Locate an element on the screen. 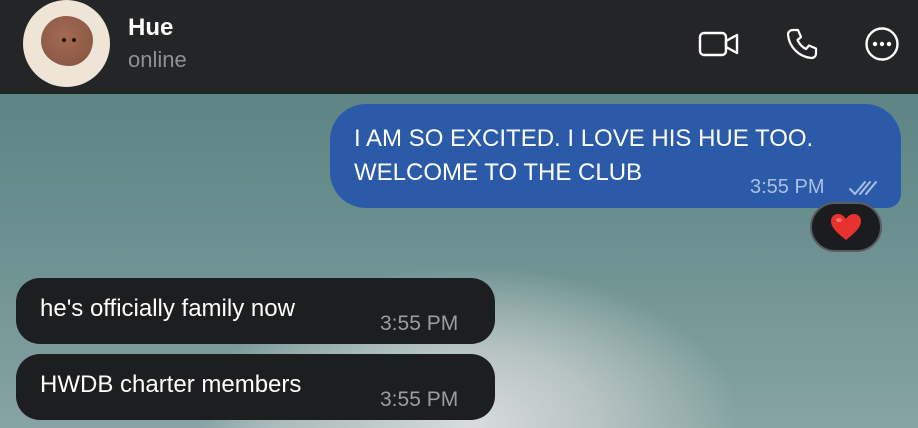  avatar-image is located at coordinates (67, 41).